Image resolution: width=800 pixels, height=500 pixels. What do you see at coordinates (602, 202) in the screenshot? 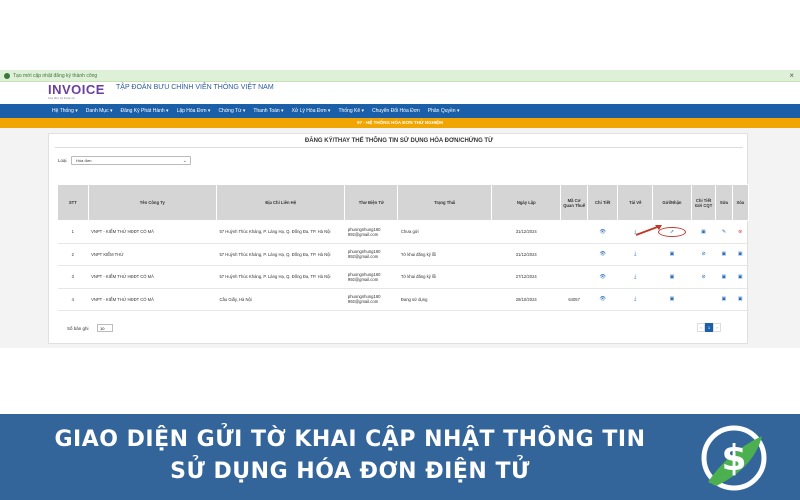
I see `col-detail: Chi Tiết` at bounding box center [602, 202].